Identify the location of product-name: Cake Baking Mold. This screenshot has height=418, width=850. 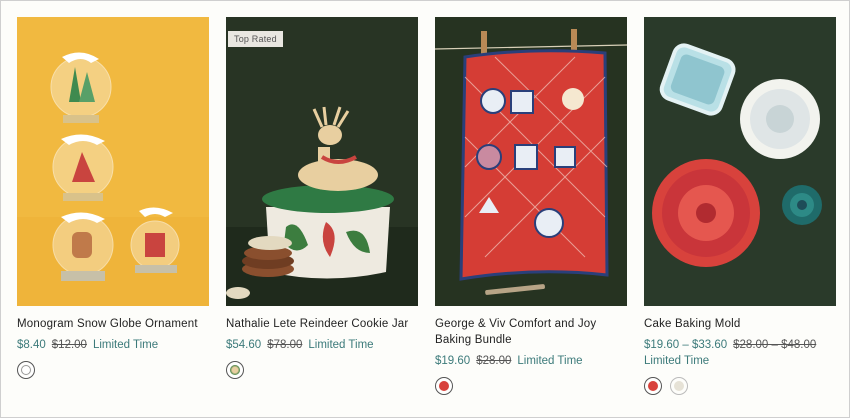
(740, 324).